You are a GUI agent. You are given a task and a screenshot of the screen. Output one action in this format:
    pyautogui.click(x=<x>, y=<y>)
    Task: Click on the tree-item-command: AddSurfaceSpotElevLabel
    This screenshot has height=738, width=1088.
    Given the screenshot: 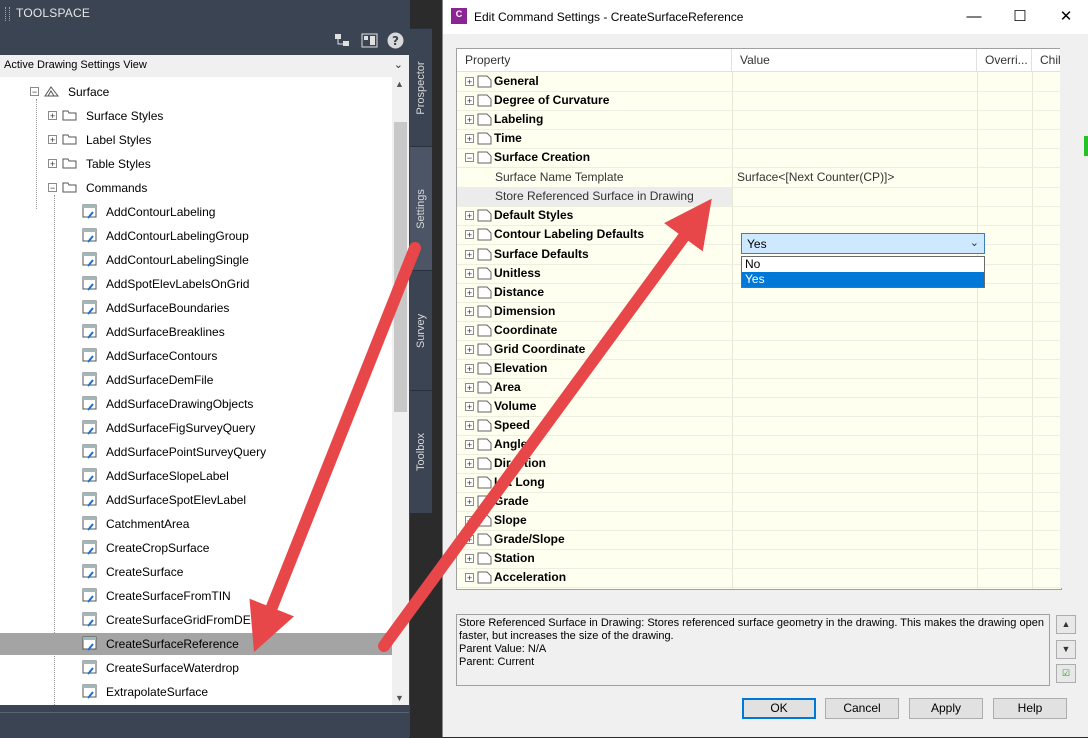 What is the action you would take?
    pyautogui.click(x=196, y=500)
    